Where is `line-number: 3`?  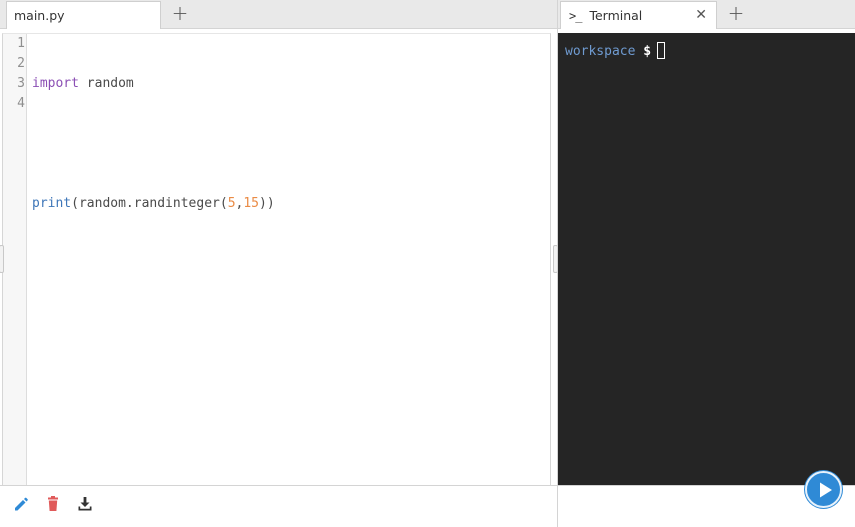
line-number: 3 is located at coordinates (21, 83).